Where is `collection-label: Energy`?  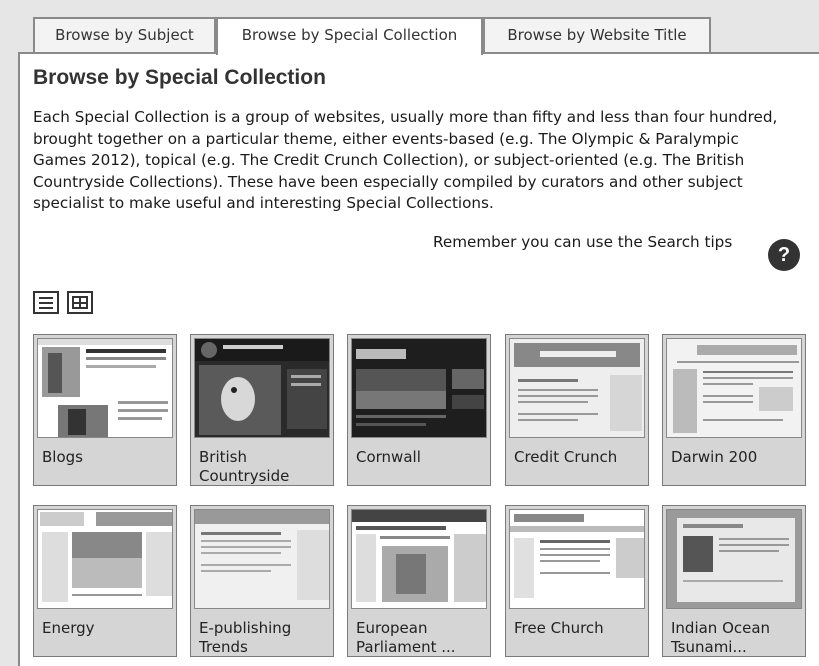
collection-label: Energy is located at coordinates (107, 628).